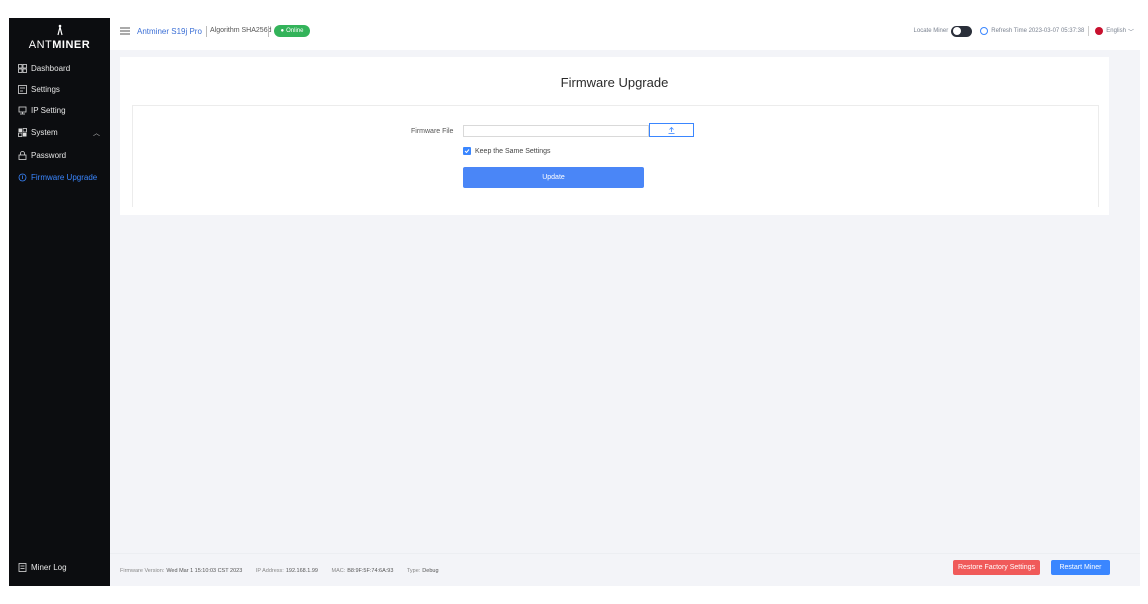 The height and width of the screenshot is (604, 1148). Describe the element at coordinates (430, 571) in the screenshot. I see `type-value: Debug` at that location.